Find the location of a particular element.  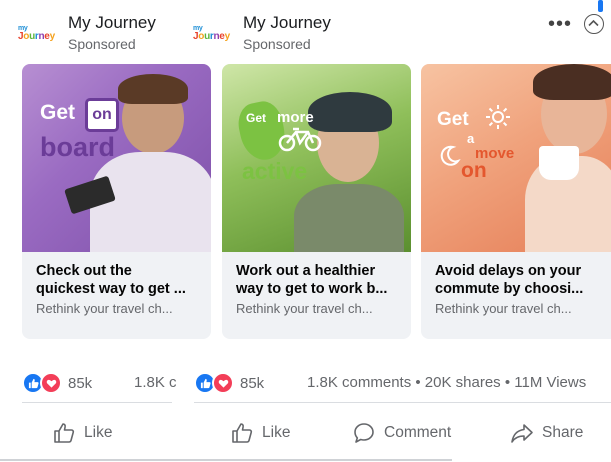

post-header-left: my Journey My Journey Sponsored is located at coordinates (87, 33).